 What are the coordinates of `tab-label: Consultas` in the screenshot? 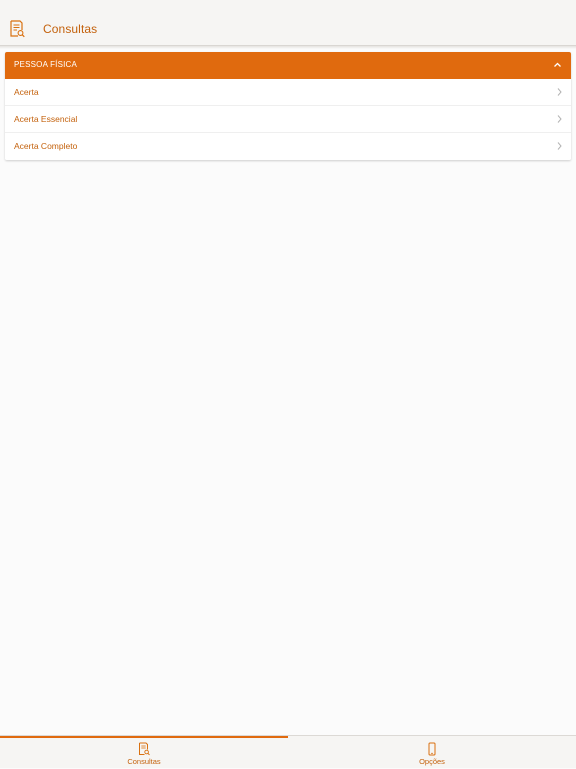 It's located at (144, 761).